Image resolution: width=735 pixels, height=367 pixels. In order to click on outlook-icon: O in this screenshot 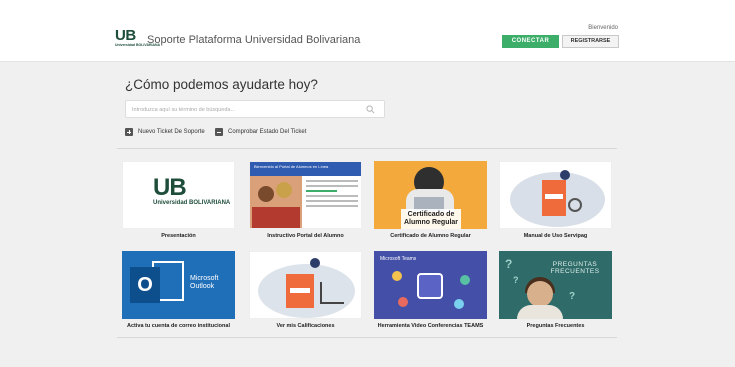, I will do `click(145, 285)`.